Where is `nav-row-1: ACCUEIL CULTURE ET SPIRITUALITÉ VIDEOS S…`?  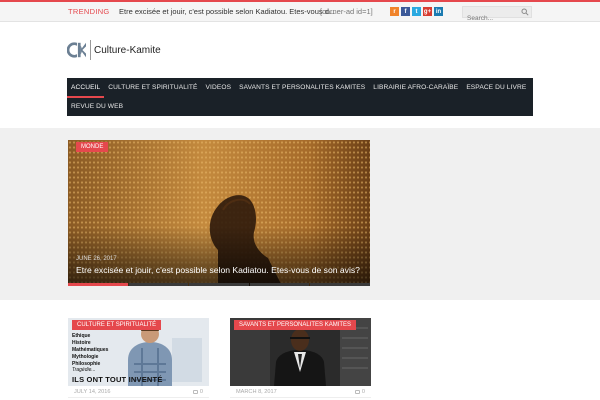 nav-row-1: ACCUEIL CULTURE ET SPIRITUALITÉ VIDEOS S… is located at coordinates (298, 89).